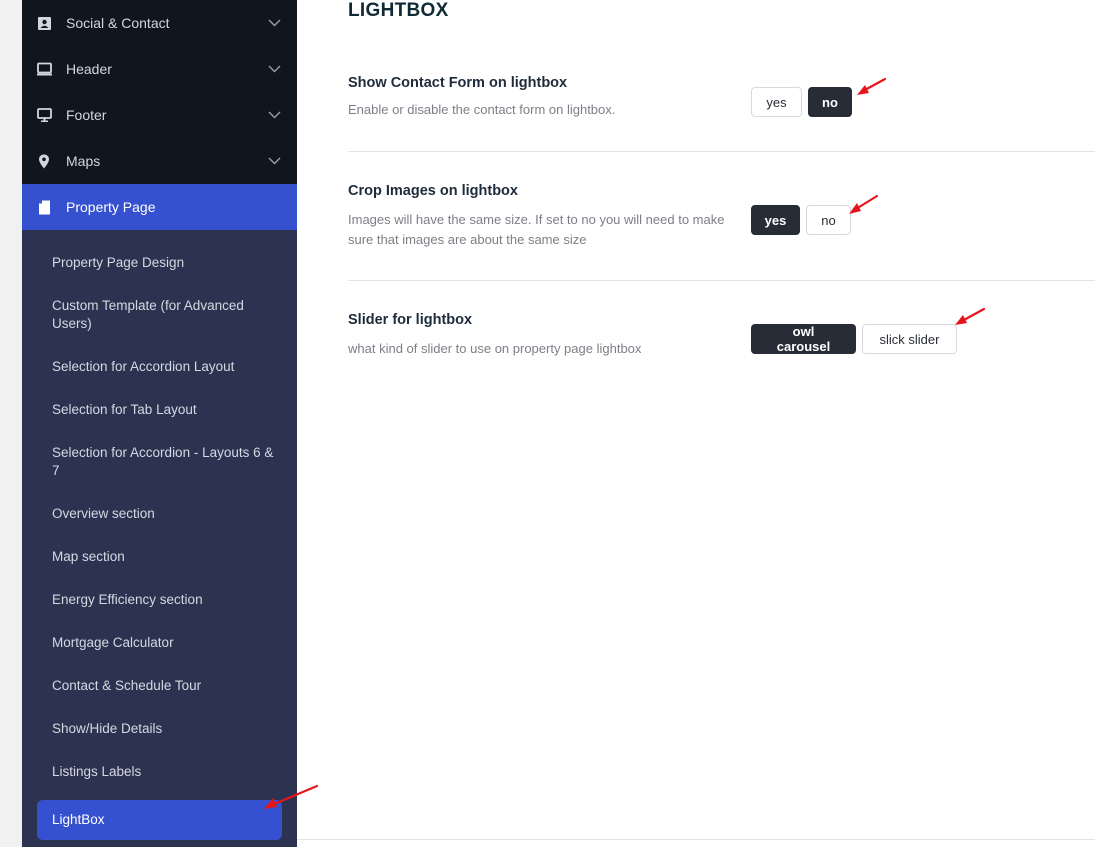  I want to click on submenu-item: Mortgage Calculator, so click(159, 643).